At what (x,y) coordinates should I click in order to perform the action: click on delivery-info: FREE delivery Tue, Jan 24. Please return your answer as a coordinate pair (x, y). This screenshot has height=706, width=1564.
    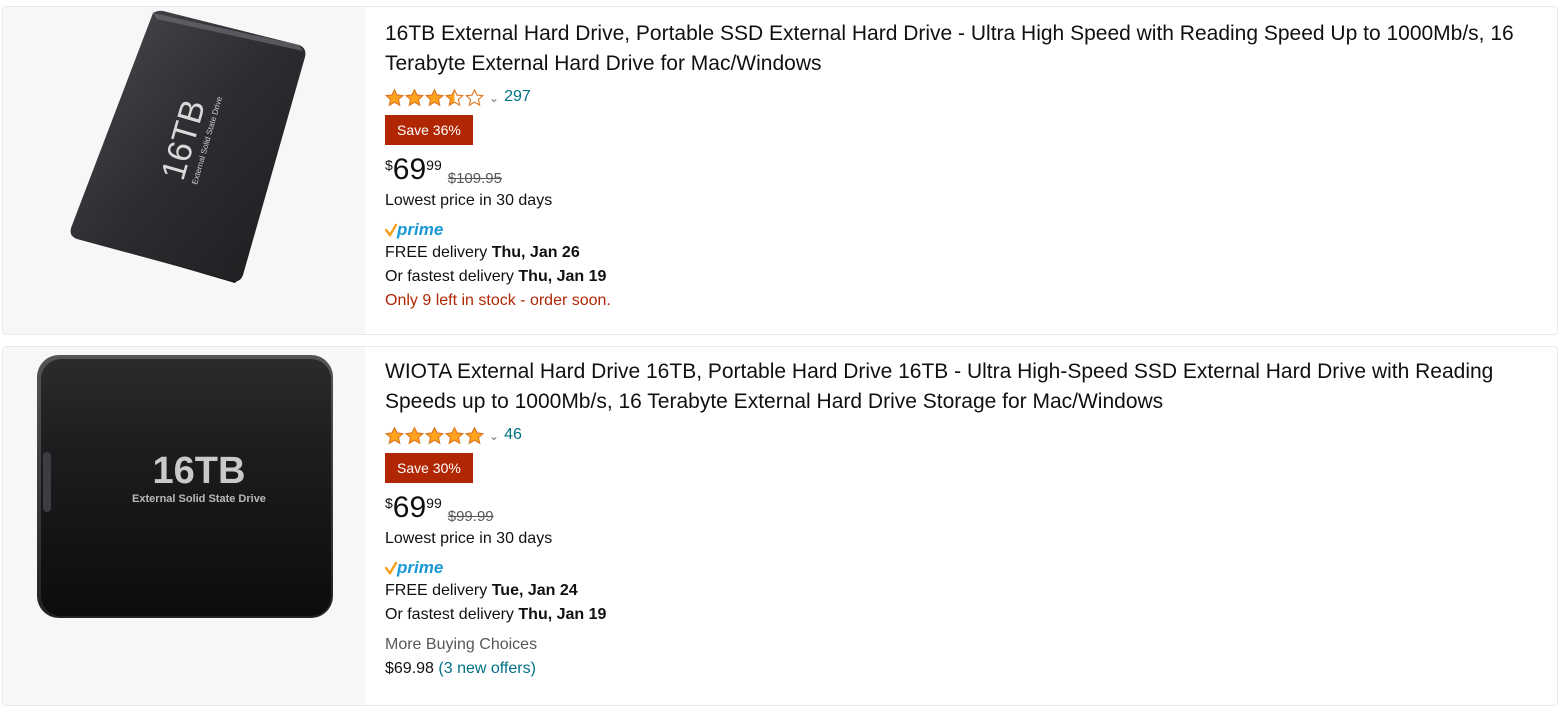
    Looking at the image, I should click on (951, 591).